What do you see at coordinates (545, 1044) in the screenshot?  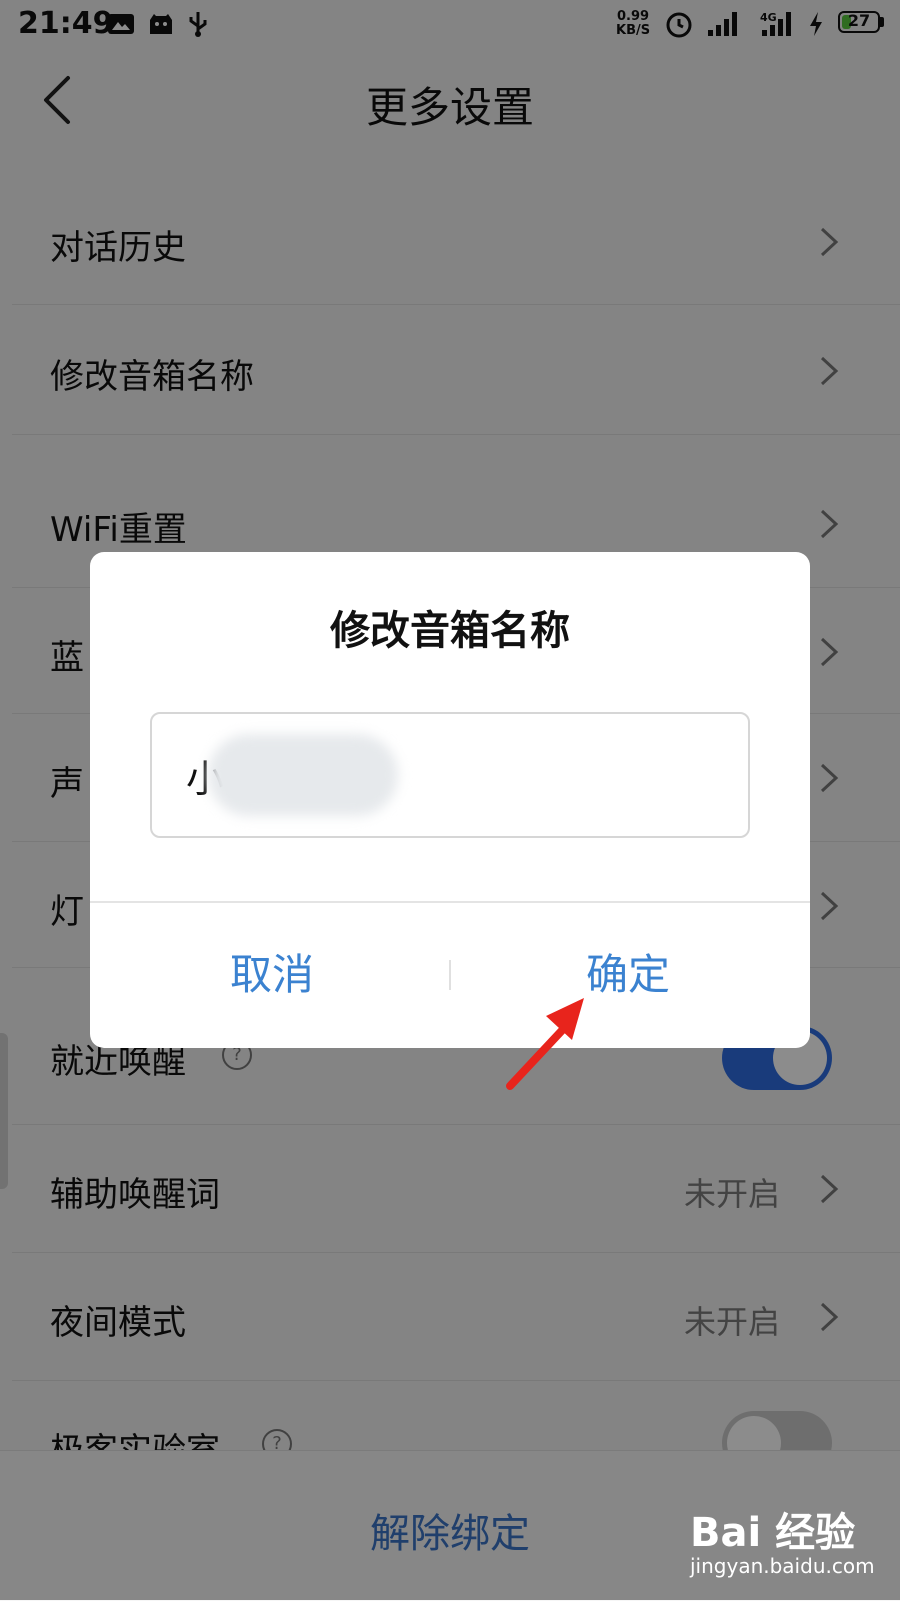 I see `annotation-arrow-icon` at bounding box center [545, 1044].